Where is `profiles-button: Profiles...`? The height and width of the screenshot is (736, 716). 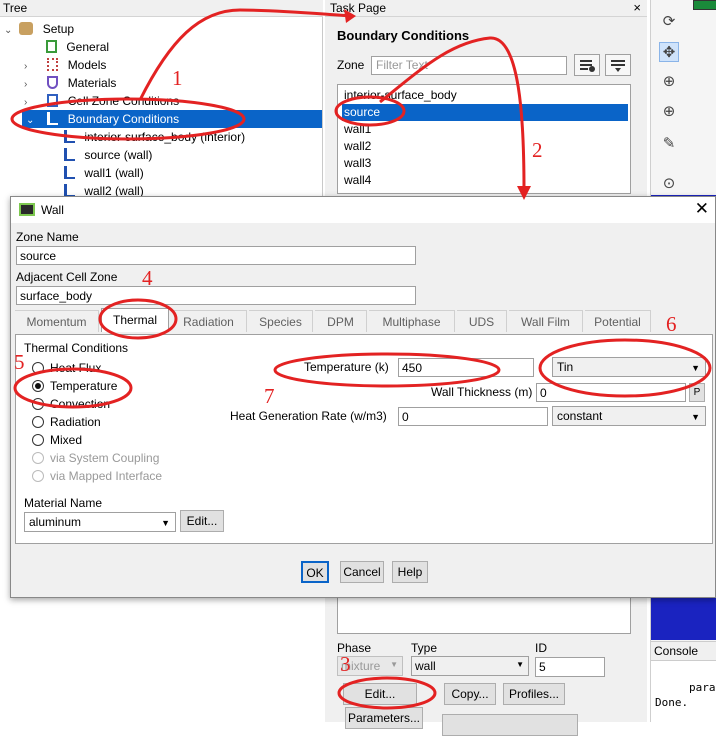
profiles-button: Profiles... is located at coordinates (534, 694).